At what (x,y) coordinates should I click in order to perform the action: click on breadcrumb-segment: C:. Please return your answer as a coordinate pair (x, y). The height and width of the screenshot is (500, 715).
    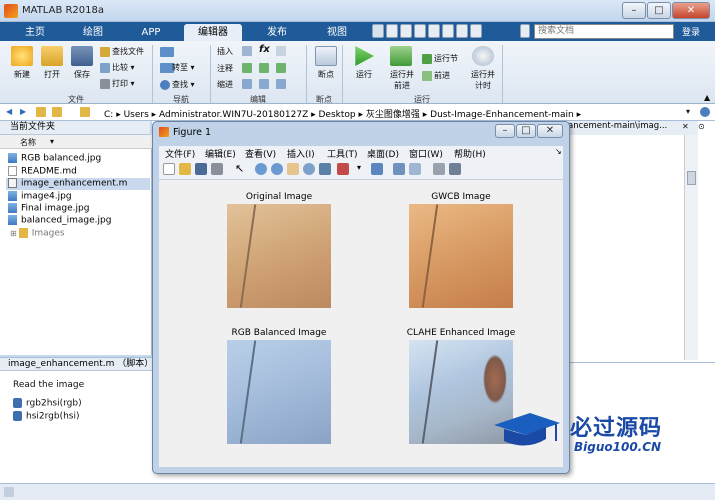
    Looking at the image, I should click on (108, 115).